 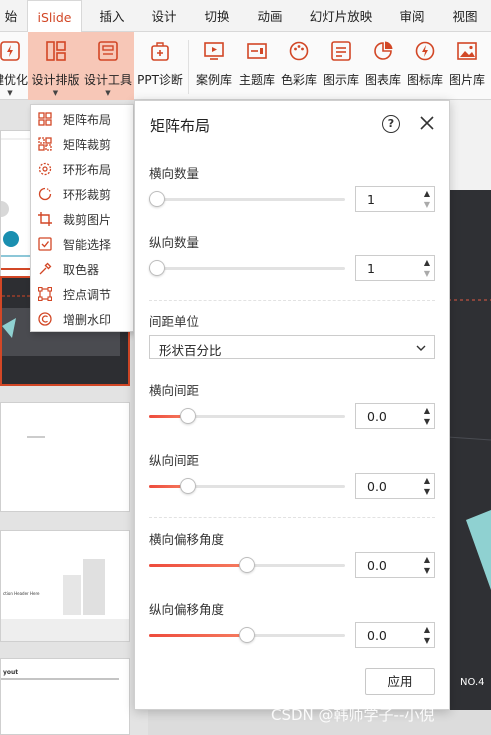 What do you see at coordinates (395, 268) in the screenshot?
I see `v-count-stepper: 1 ▲ ▼` at bounding box center [395, 268].